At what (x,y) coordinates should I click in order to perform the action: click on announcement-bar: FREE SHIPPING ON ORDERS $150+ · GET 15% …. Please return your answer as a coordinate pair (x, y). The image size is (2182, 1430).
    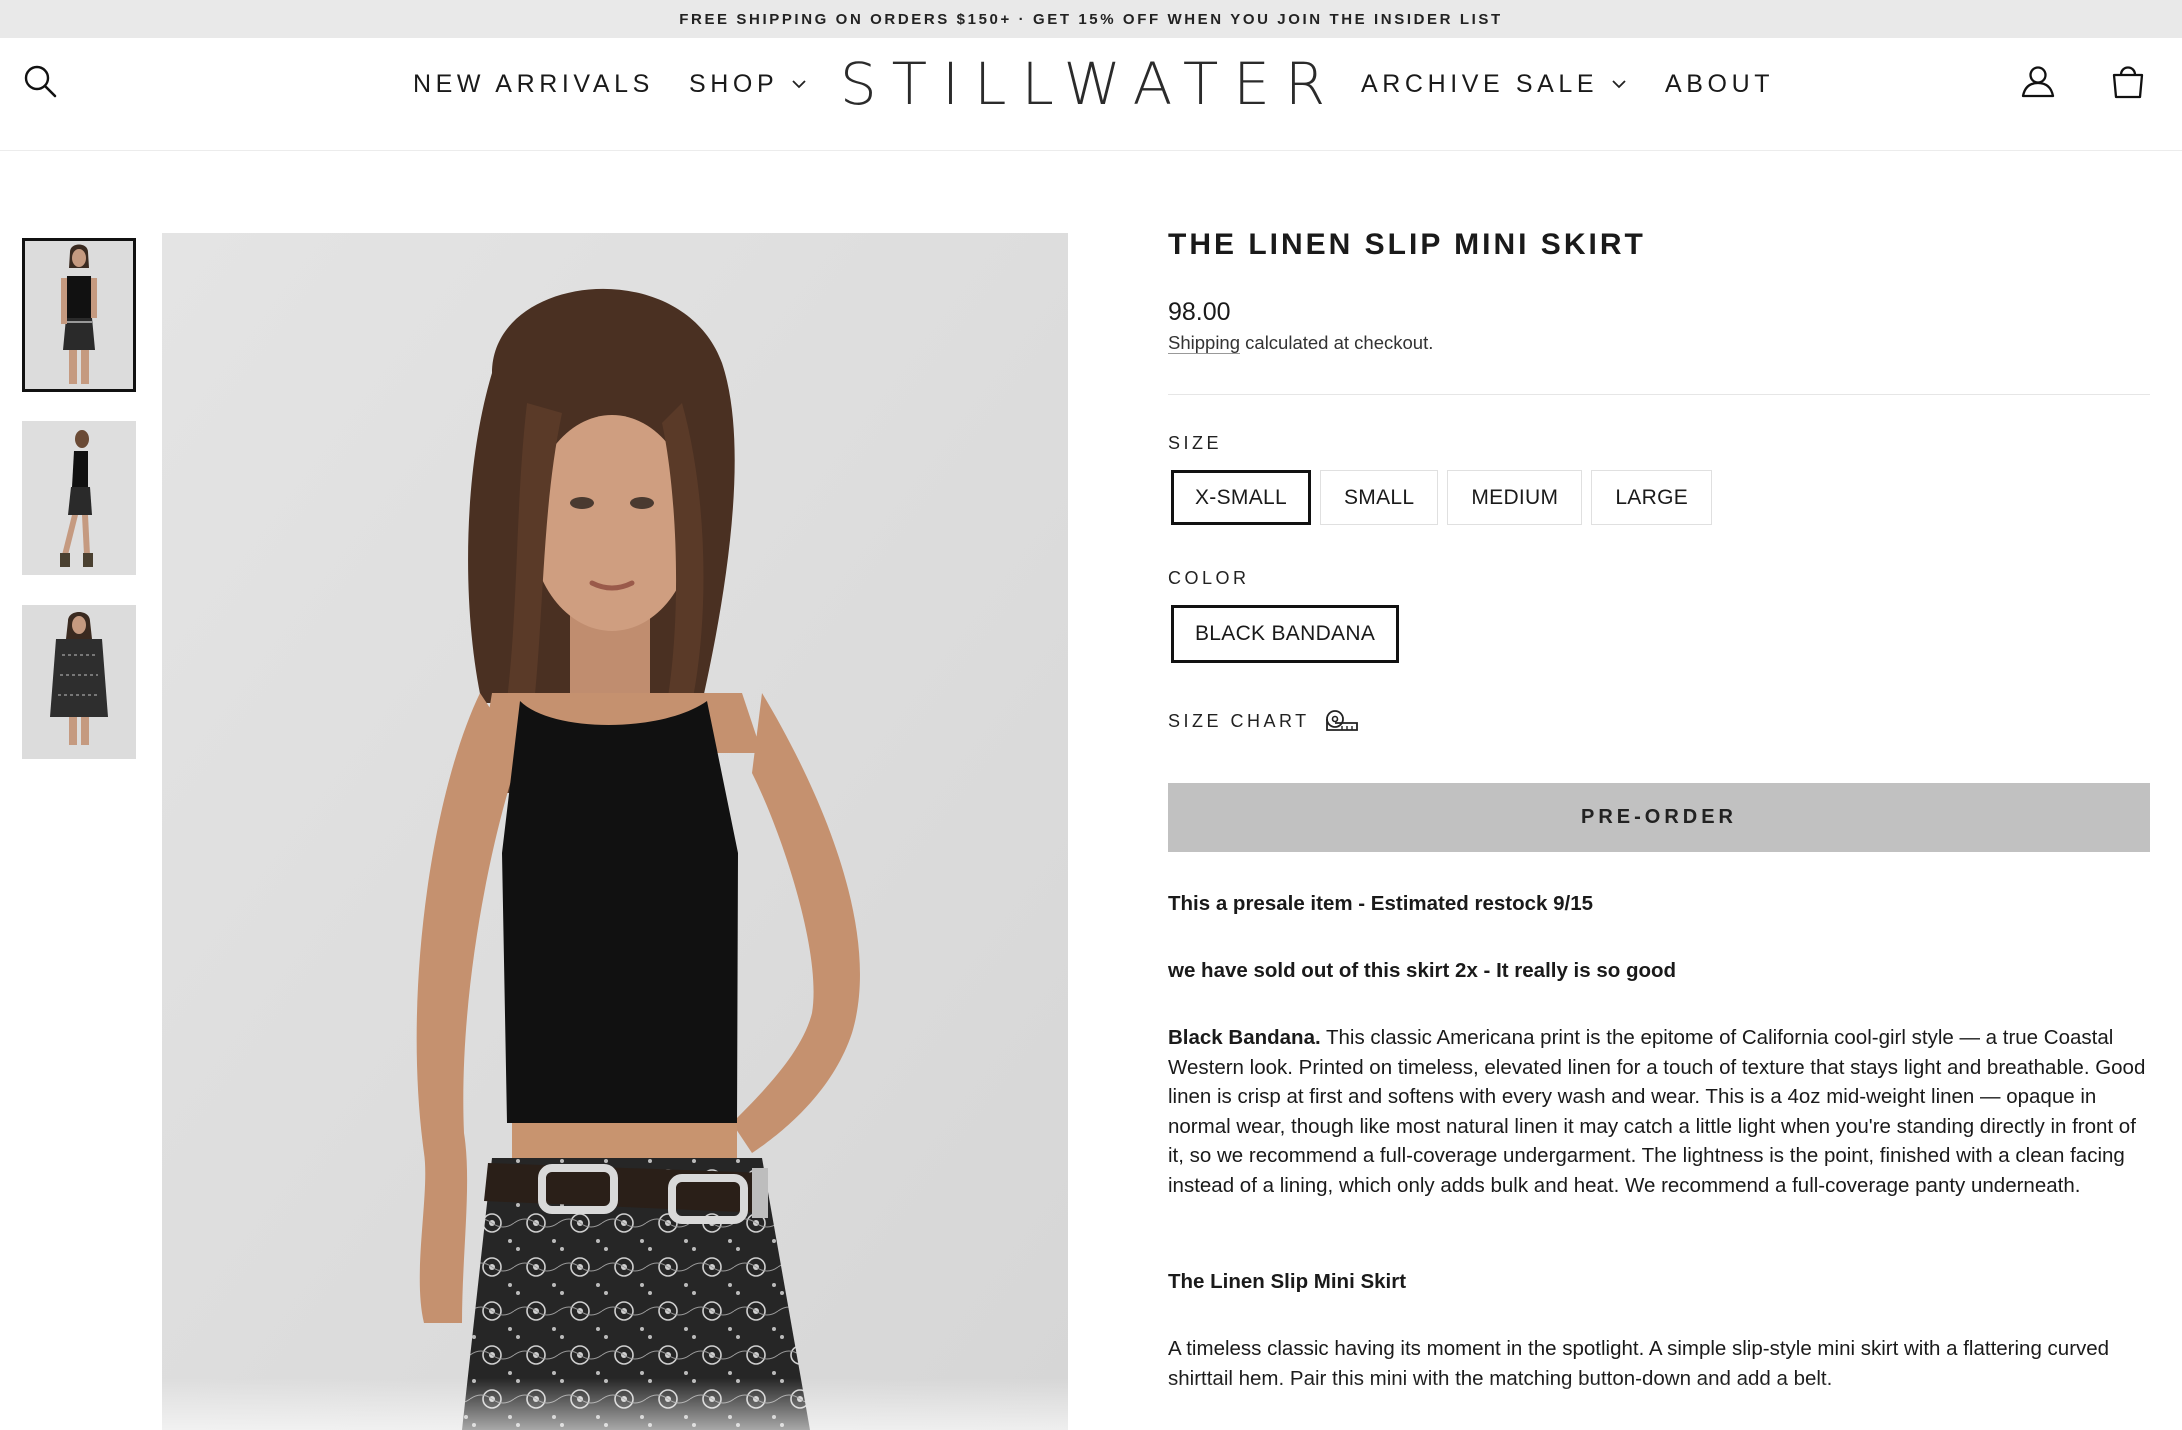
    Looking at the image, I should click on (1091, 19).